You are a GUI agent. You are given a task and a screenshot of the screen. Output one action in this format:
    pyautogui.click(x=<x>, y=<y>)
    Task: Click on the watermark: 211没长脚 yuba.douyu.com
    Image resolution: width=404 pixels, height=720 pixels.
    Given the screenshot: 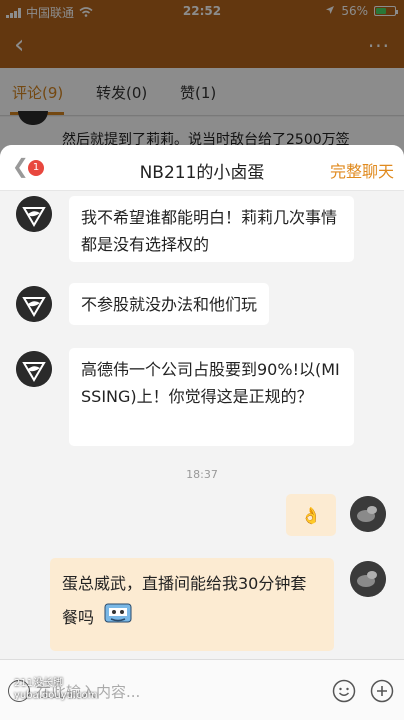 What is the action you would take?
    pyautogui.click(x=56, y=690)
    